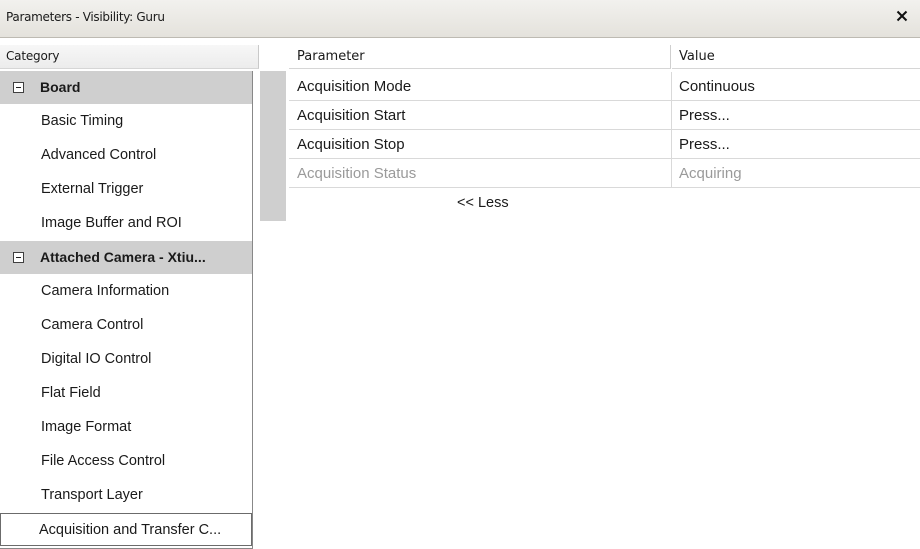 The width and height of the screenshot is (920, 549). I want to click on parameter-value-select: Continuous, so click(717, 86).